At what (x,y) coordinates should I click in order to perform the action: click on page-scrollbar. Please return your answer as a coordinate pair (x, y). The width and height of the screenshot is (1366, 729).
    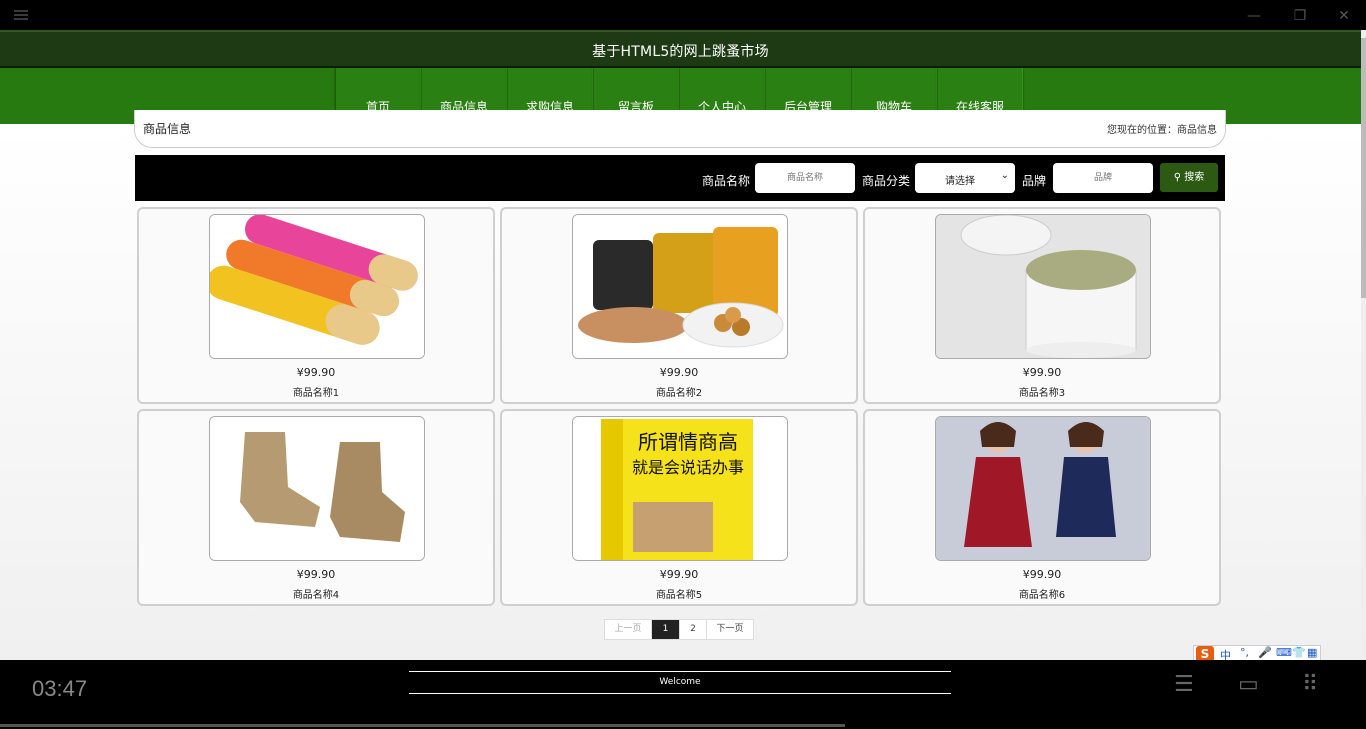
    Looking at the image, I should click on (1363, 345).